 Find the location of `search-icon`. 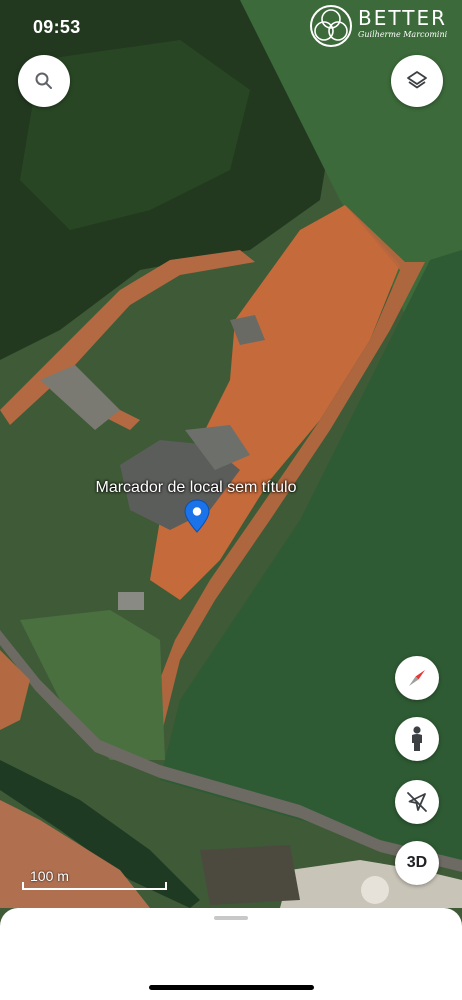

search-icon is located at coordinates (43, 80).